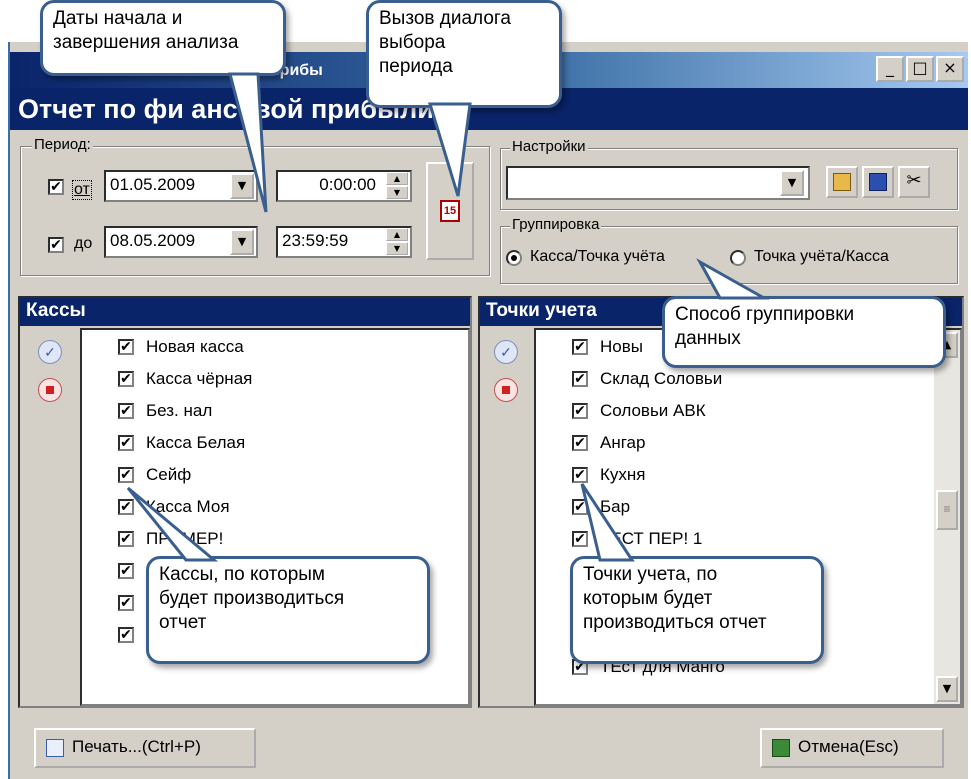 The image size is (971, 779). I want to click on pointer-dates, so click(248, 142).